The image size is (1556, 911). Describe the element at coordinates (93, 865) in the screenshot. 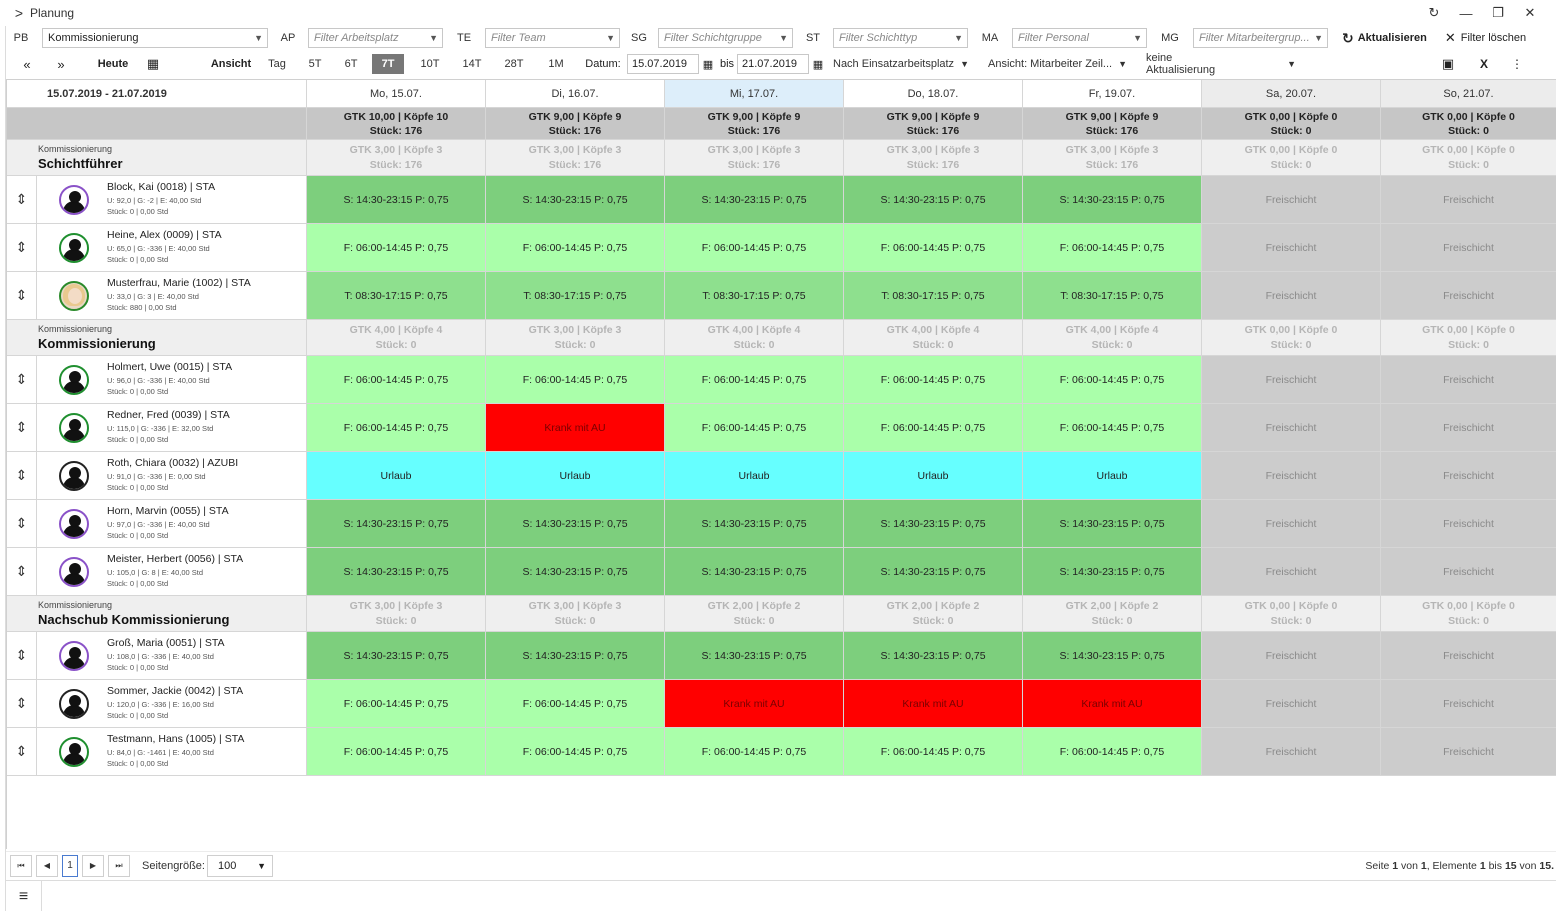

I see `next-page-button: ▶` at that location.